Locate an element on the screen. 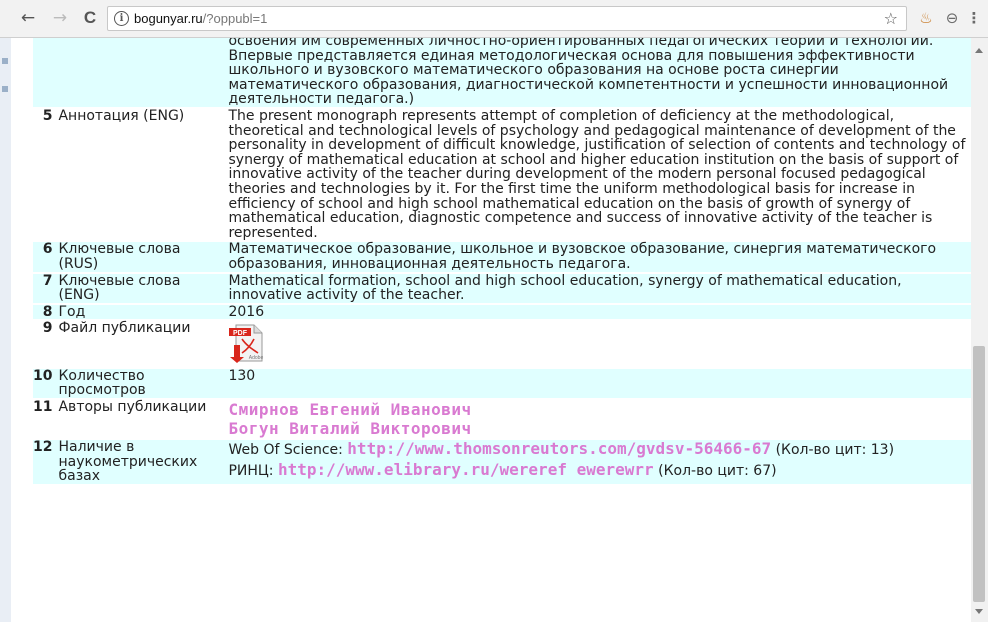 This screenshot has width=988, height=622. row-label: Авторы публикации is located at coordinates (132, 407).